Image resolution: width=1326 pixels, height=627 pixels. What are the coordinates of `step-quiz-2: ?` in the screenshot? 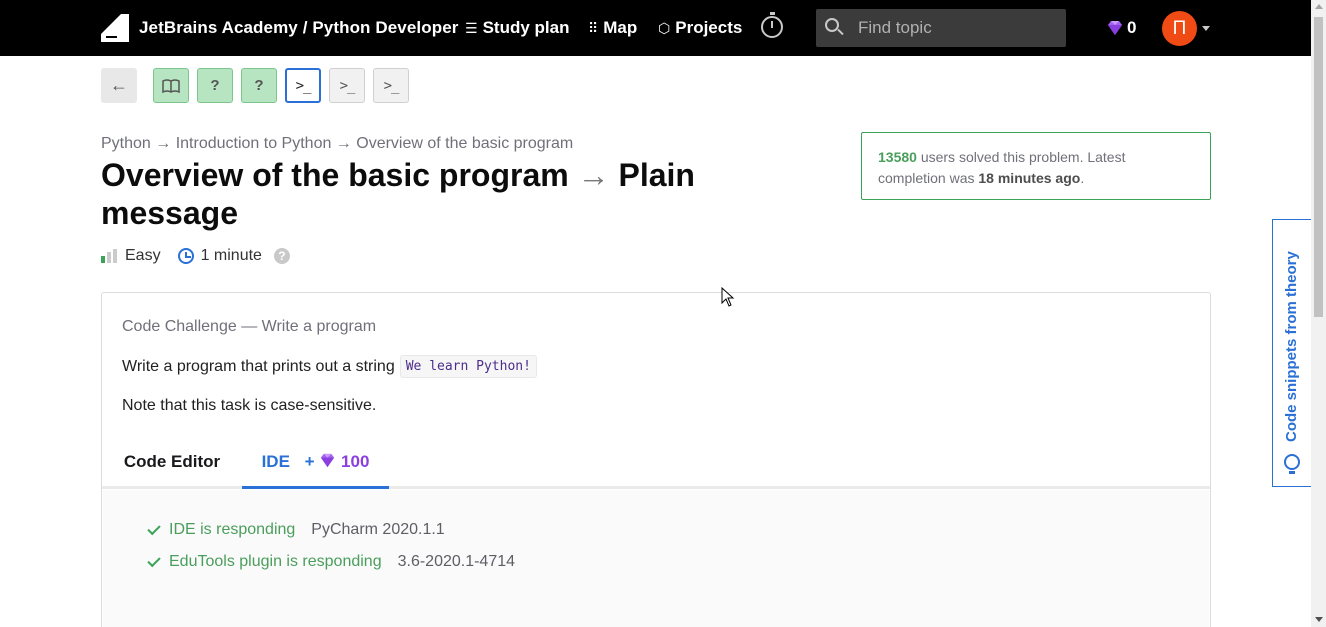 It's located at (259, 85).